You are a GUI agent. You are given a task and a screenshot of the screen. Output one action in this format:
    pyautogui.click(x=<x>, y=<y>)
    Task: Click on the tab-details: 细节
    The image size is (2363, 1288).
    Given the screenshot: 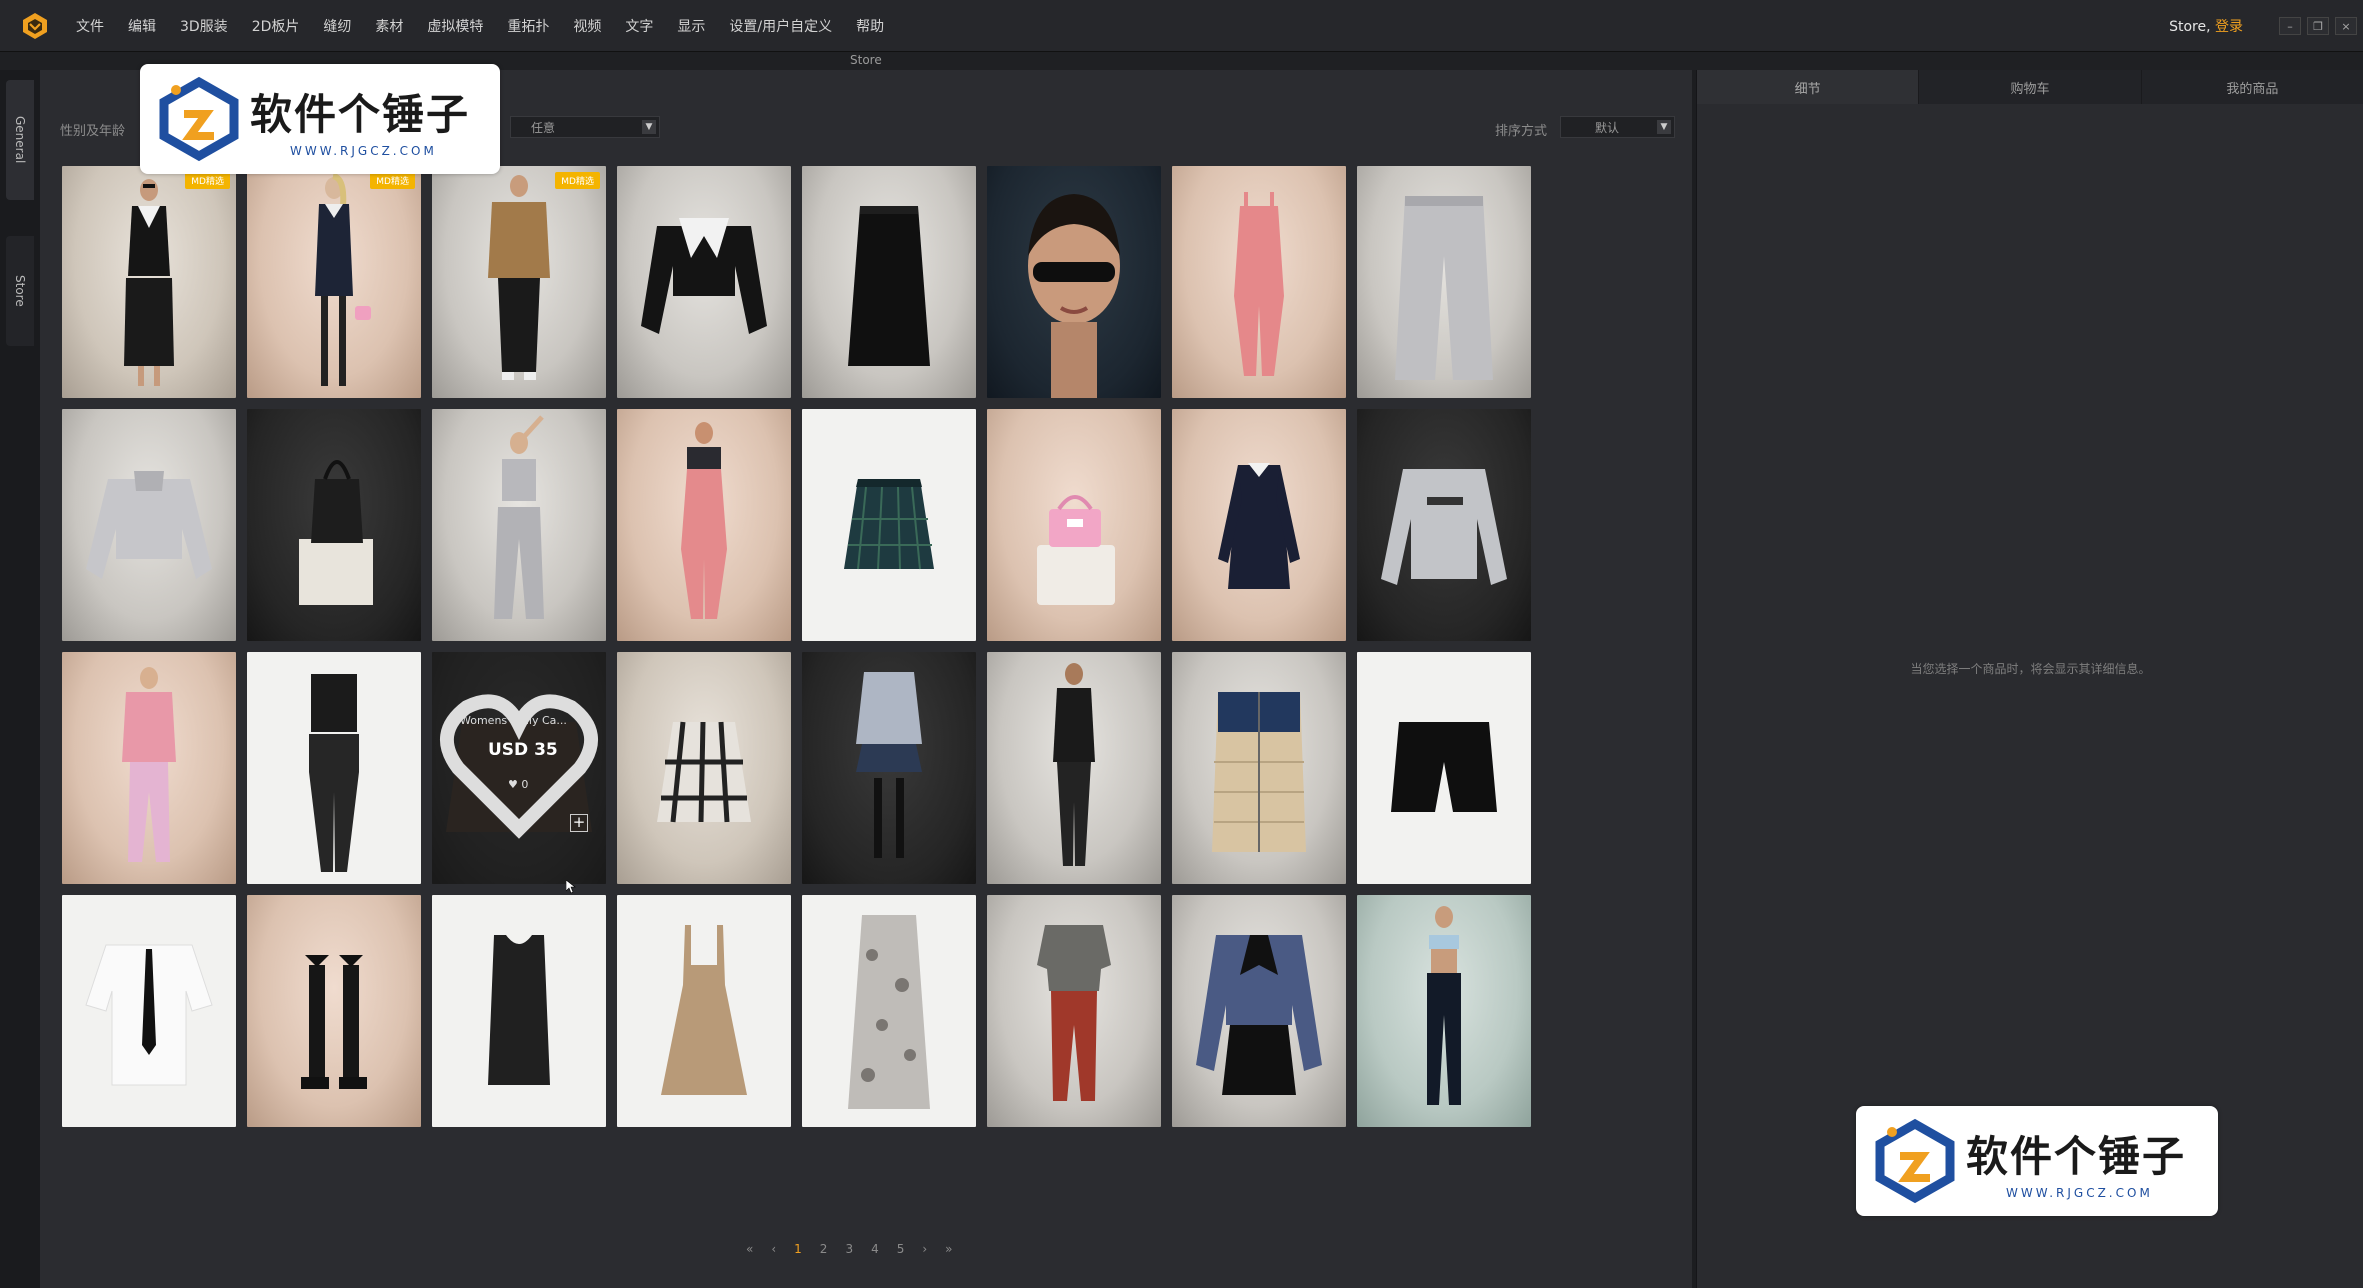 What is the action you would take?
    pyautogui.click(x=1808, y=87)
    